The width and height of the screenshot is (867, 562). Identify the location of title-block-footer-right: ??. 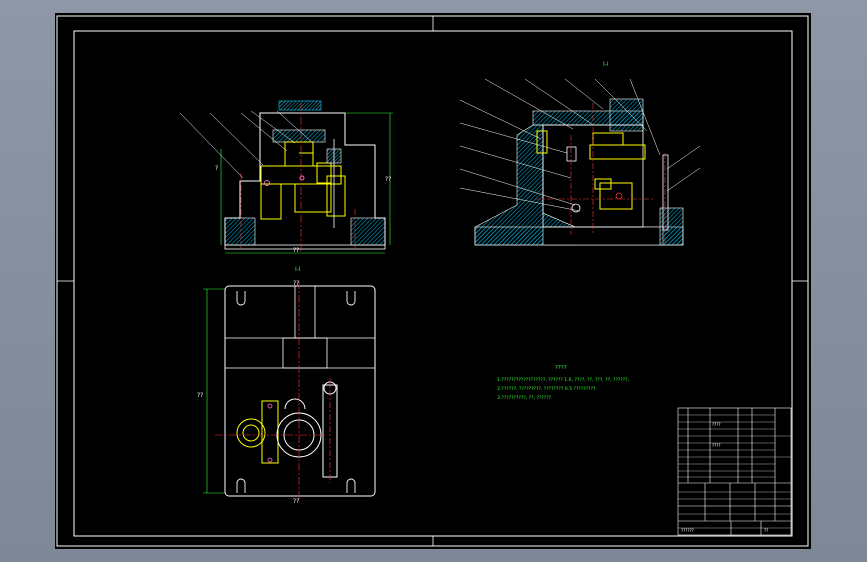
(766, 530).